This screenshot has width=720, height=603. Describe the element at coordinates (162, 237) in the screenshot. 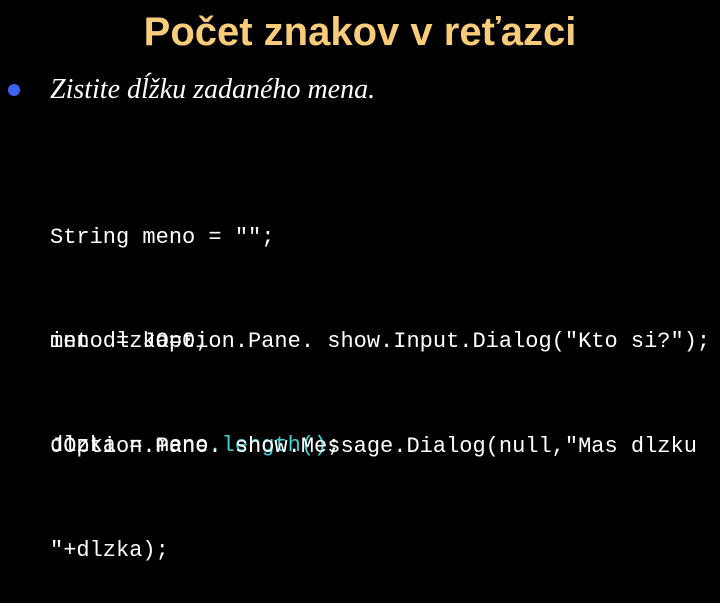

I see `code-line: String meno = "";` at that location.